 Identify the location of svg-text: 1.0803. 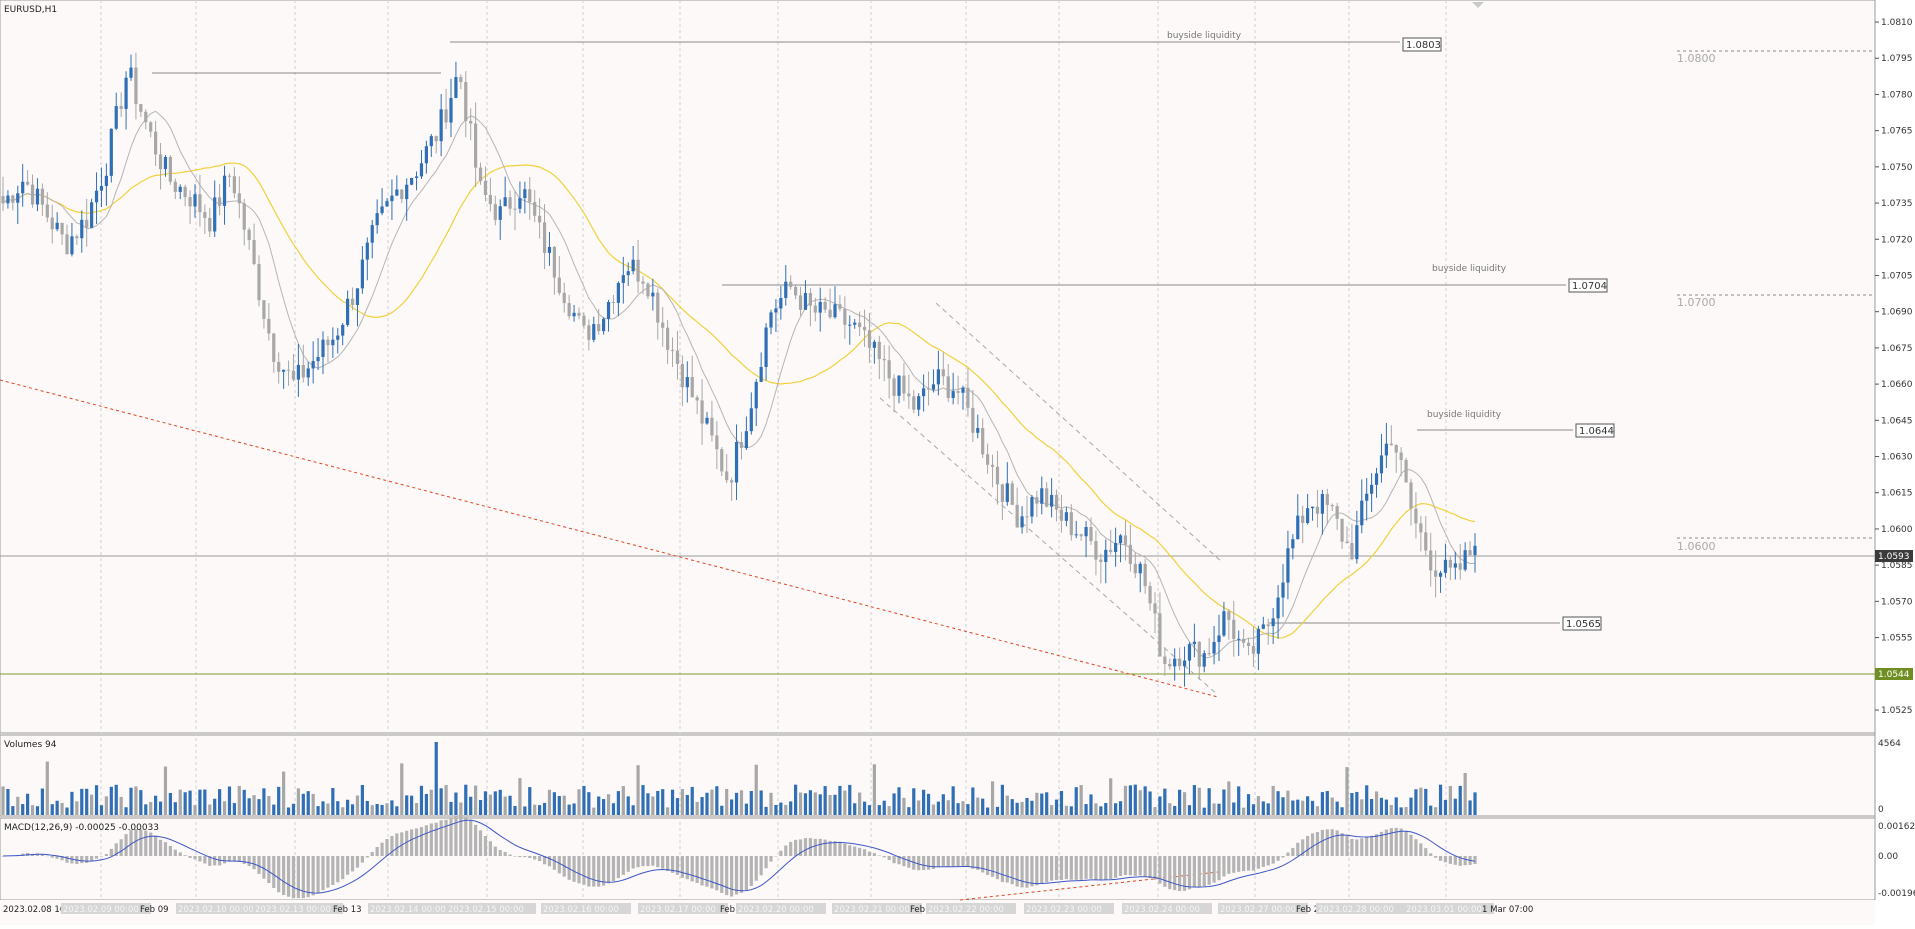
(1423, 45).